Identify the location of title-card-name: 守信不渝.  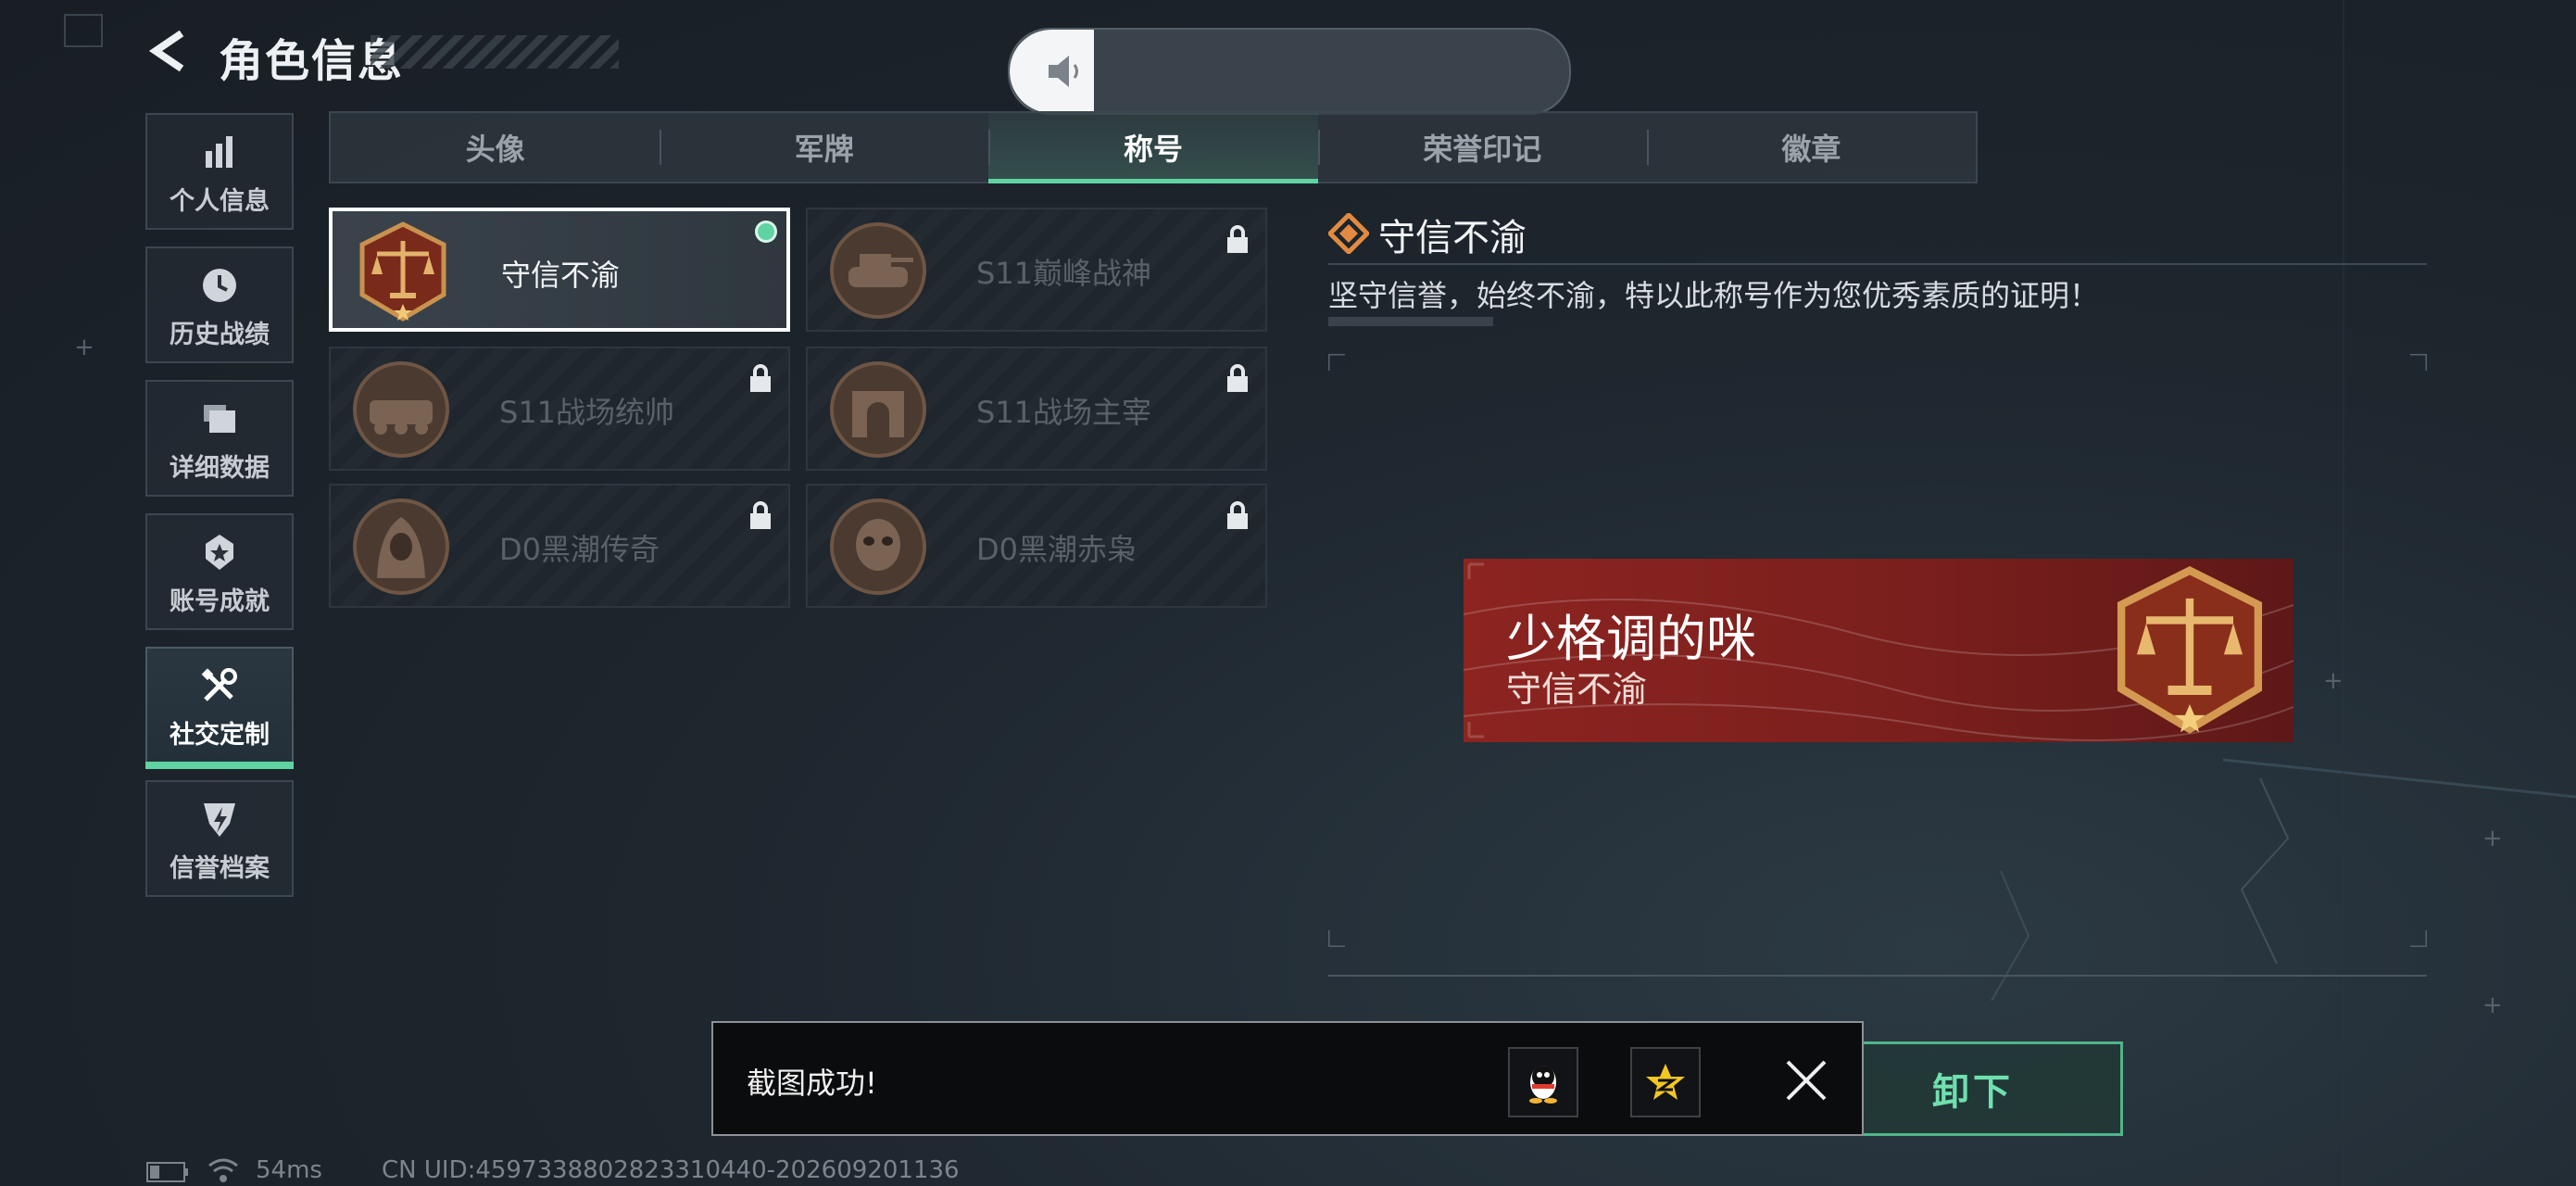
(561, 275).